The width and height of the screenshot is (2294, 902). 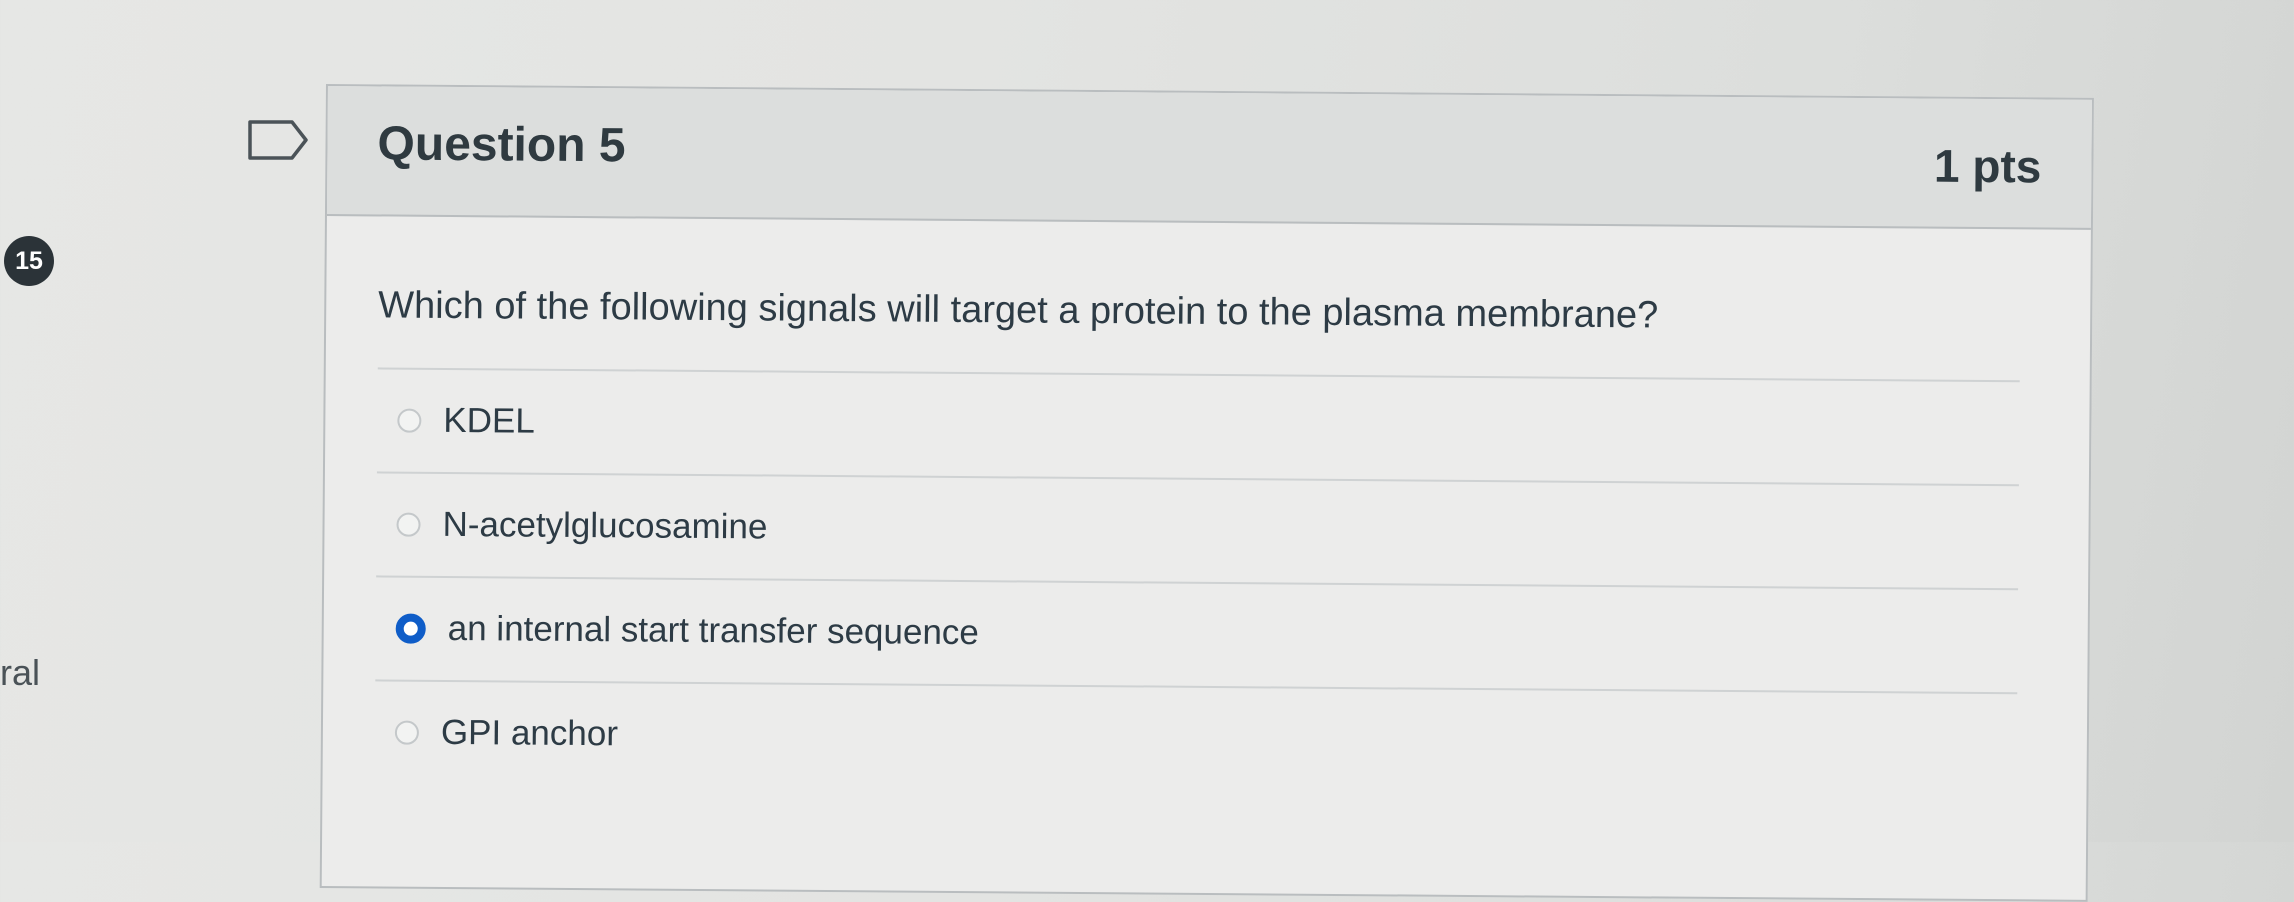 What do you see at coordinates (529, 733) in the screenshot?
I see `answer-label: GPI anchor` at bounding box center [529, 733].